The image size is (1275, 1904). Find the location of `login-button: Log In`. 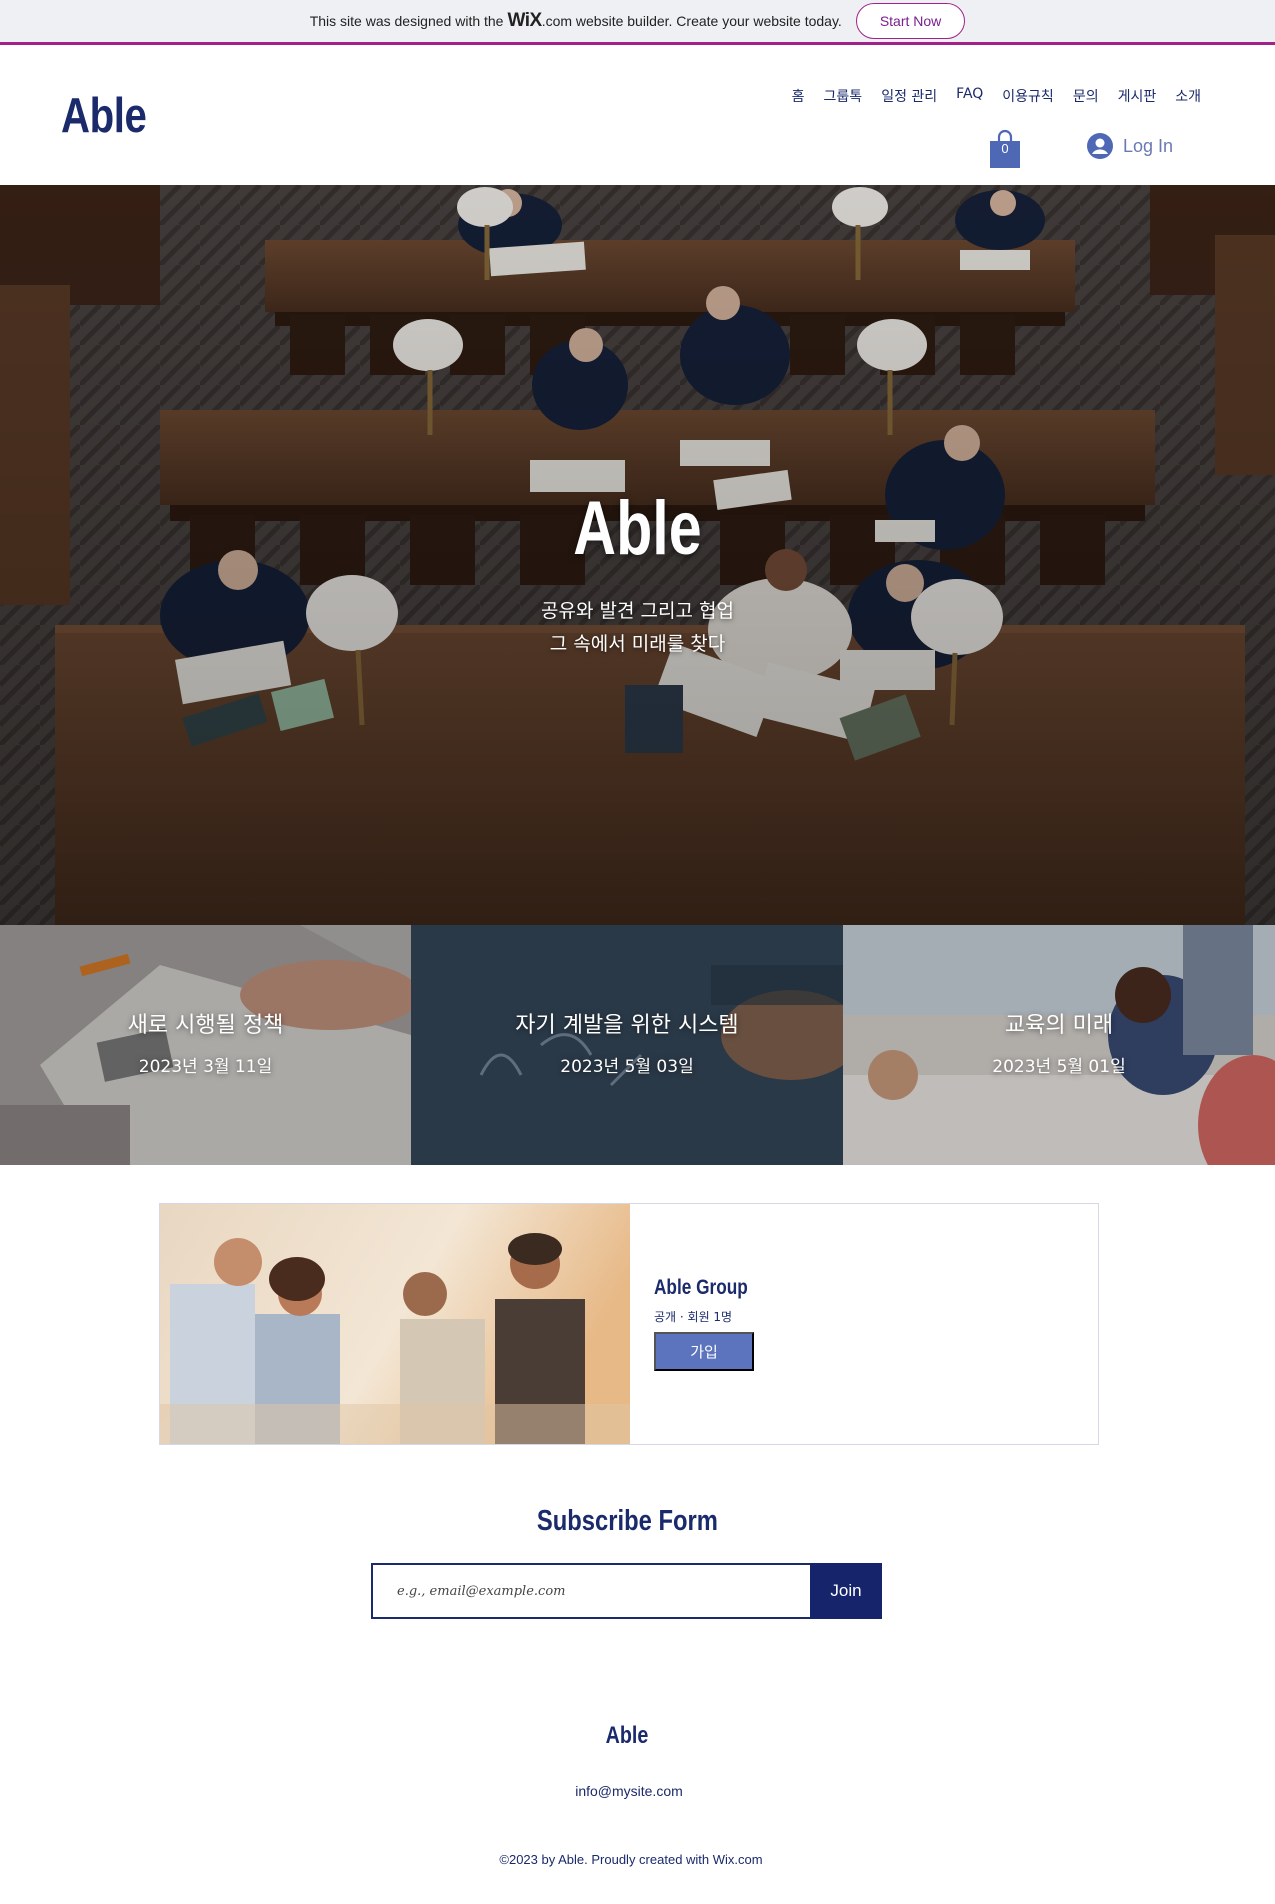

login-button: Log In is located at coordinates (1130, 146).